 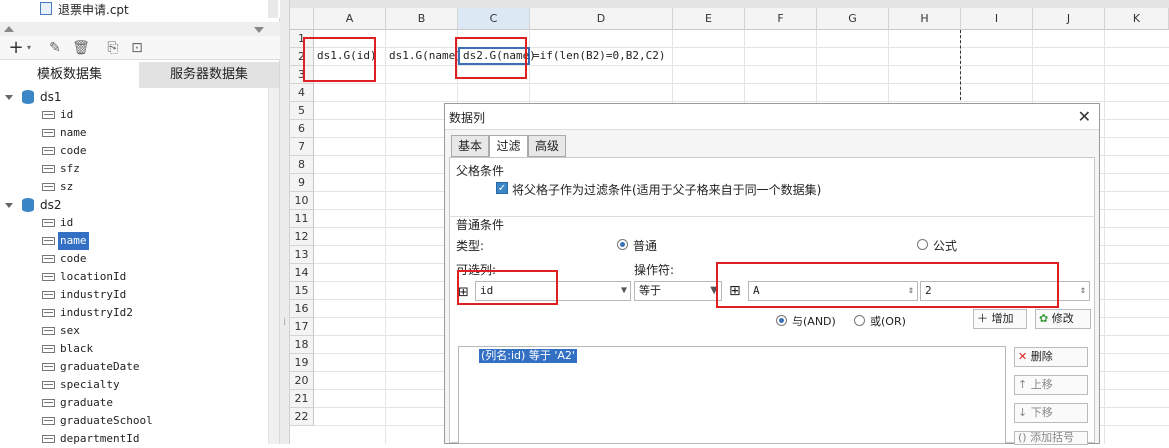 What do you see at coordinates (259, 30) in the screenshot?
I see `expand-down-icon` at bounding box center [259, 30].